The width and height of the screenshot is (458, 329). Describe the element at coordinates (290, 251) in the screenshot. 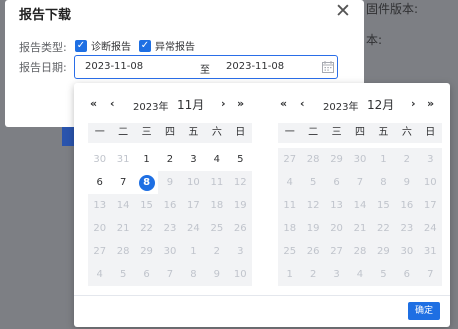

I see `day-number: 25` at that location.